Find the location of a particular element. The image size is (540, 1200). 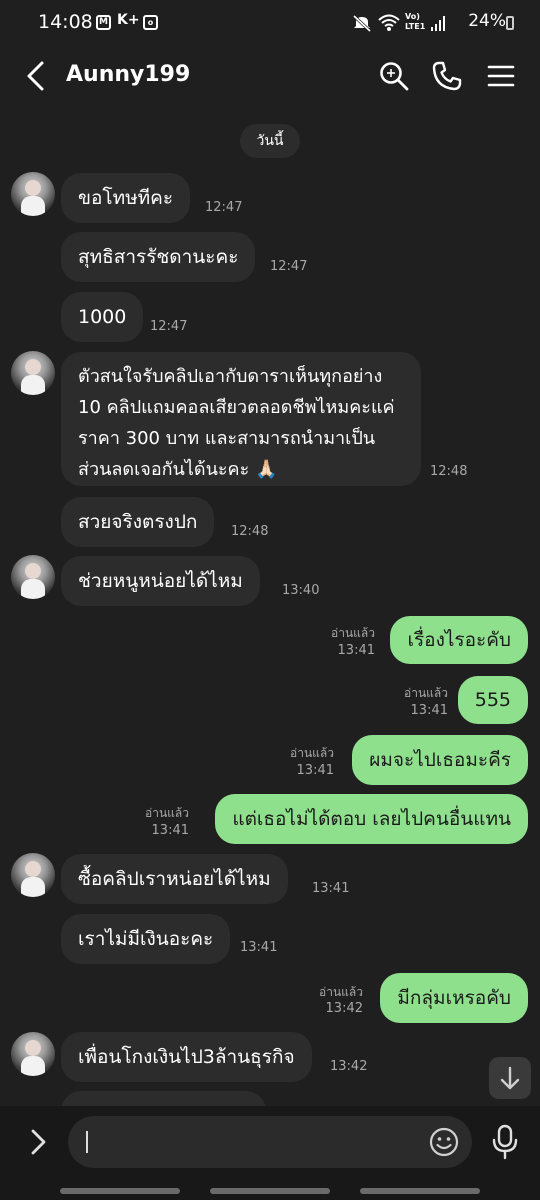

kplus-notification-icon: K+ is located at coordinates (128, 20).